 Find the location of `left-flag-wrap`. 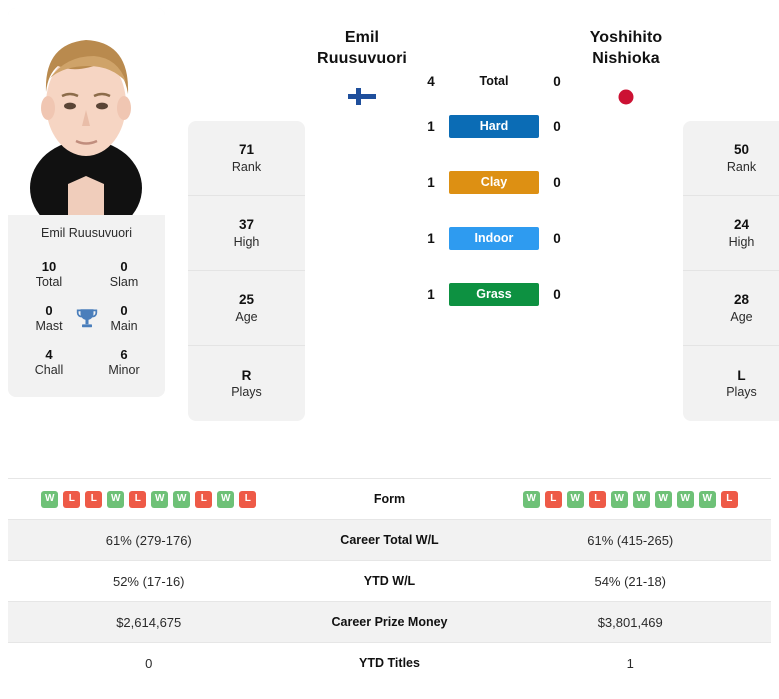

left-flag-wrap is located at coordinates (362, 97).